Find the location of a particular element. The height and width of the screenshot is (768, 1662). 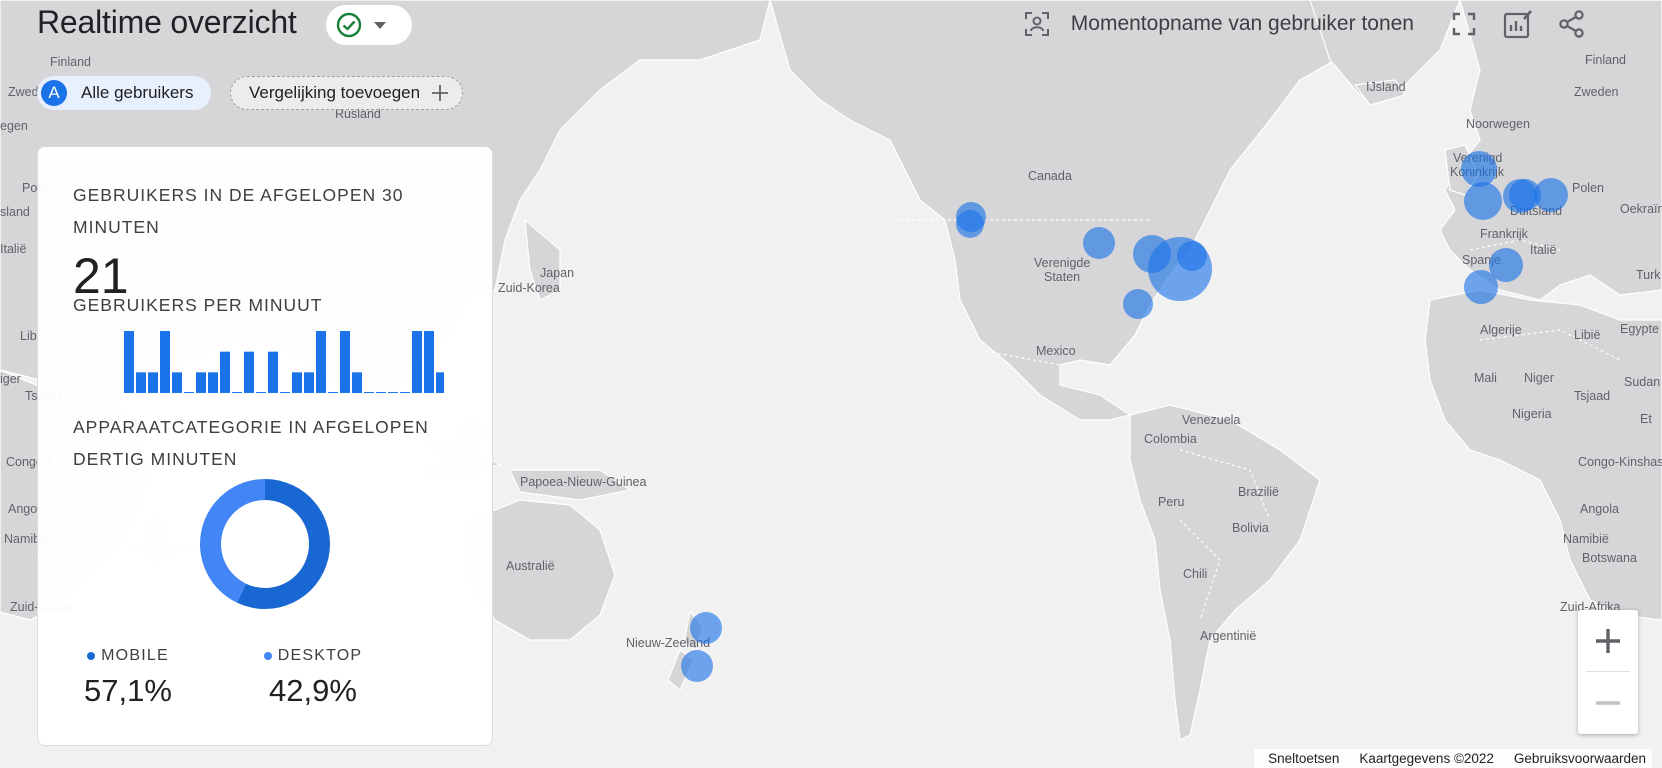

keyboard-shortcuts-link: Sneltoetsen is located at coordinates (1303, 758).